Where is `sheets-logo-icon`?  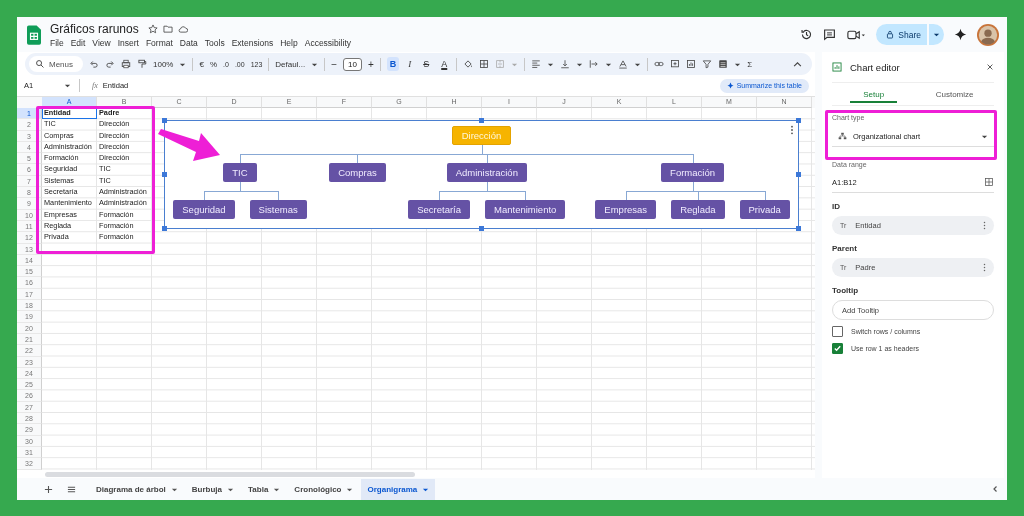 sheets-logo-icon is located at coordinates (34, 34).